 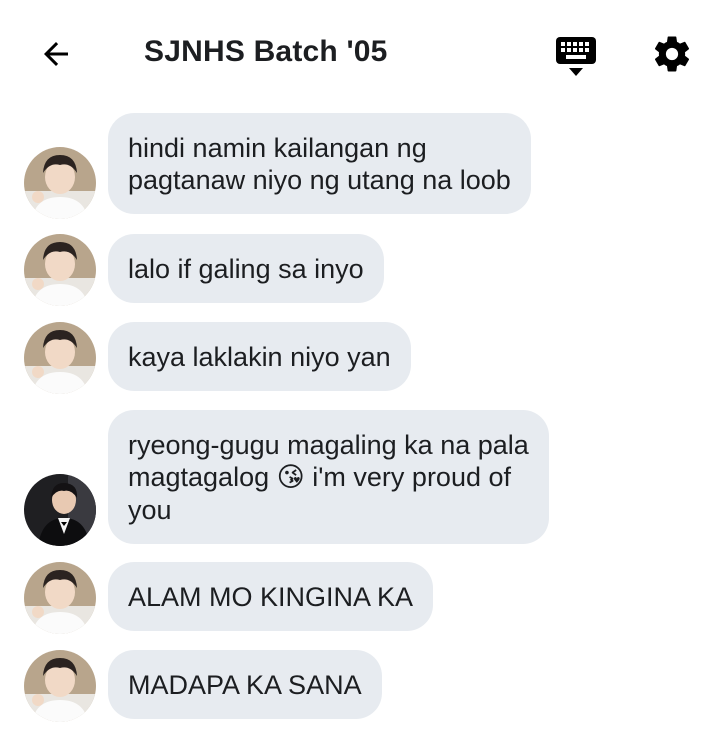 I want to click on chat-header: SJNHS Batch '05, so click(x=360, y=54).